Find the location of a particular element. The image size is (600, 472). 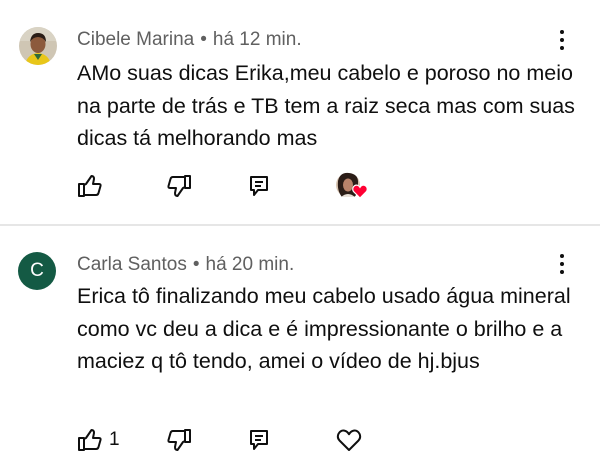

comment-meta: Cibele Marina • há 12 min. is located at coordinates (189, 40).